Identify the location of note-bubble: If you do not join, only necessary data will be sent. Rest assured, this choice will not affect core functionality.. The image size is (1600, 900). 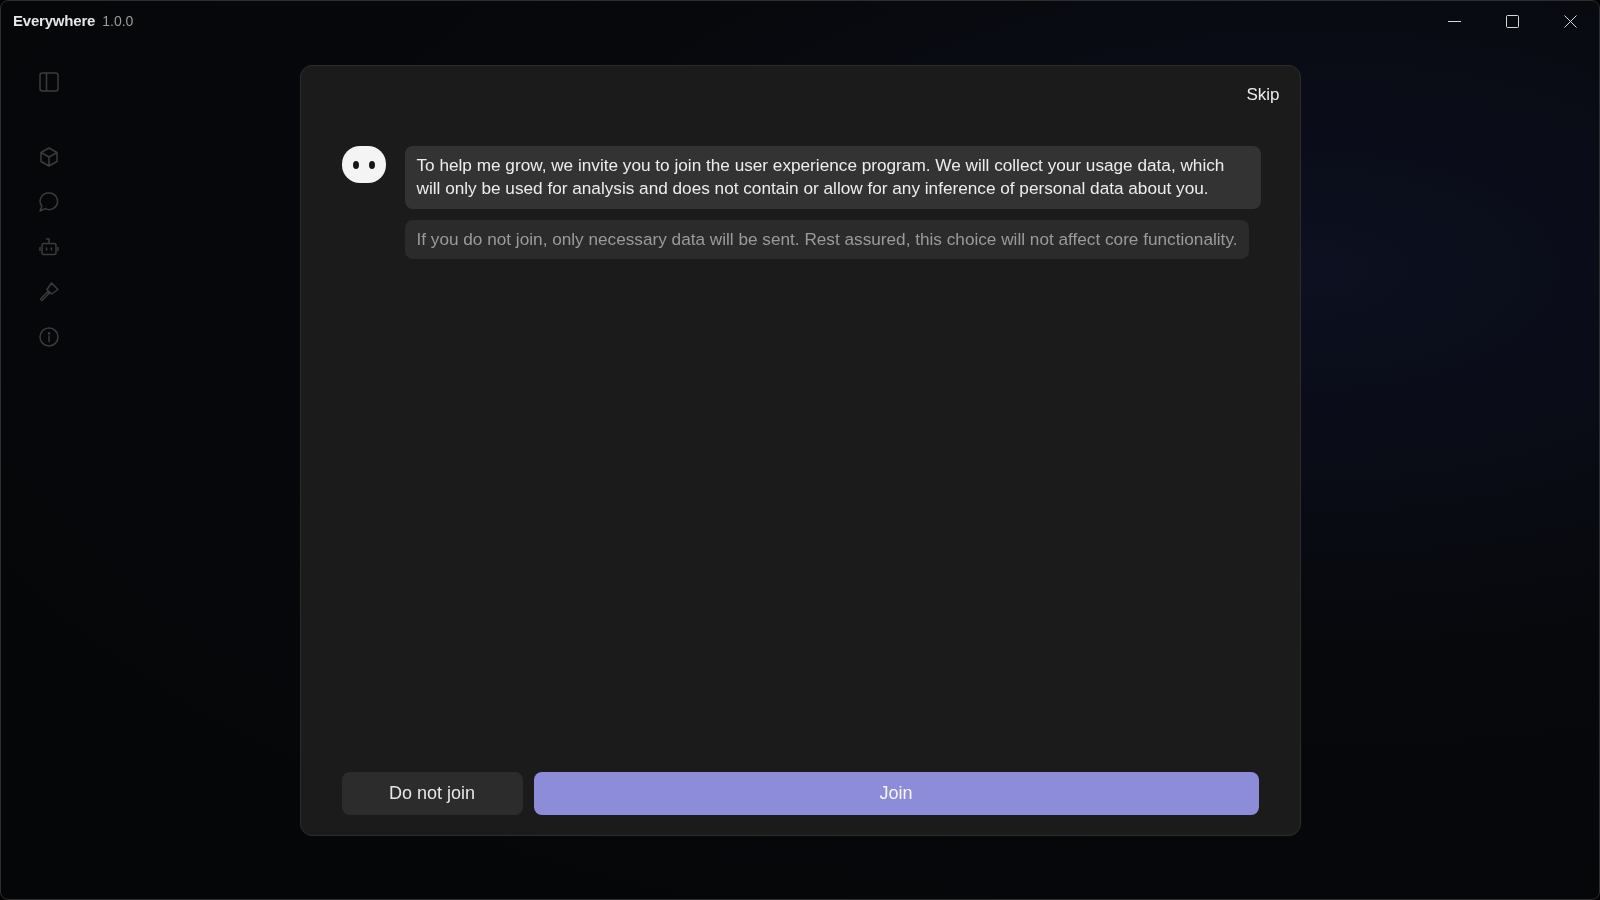
(827, 239).